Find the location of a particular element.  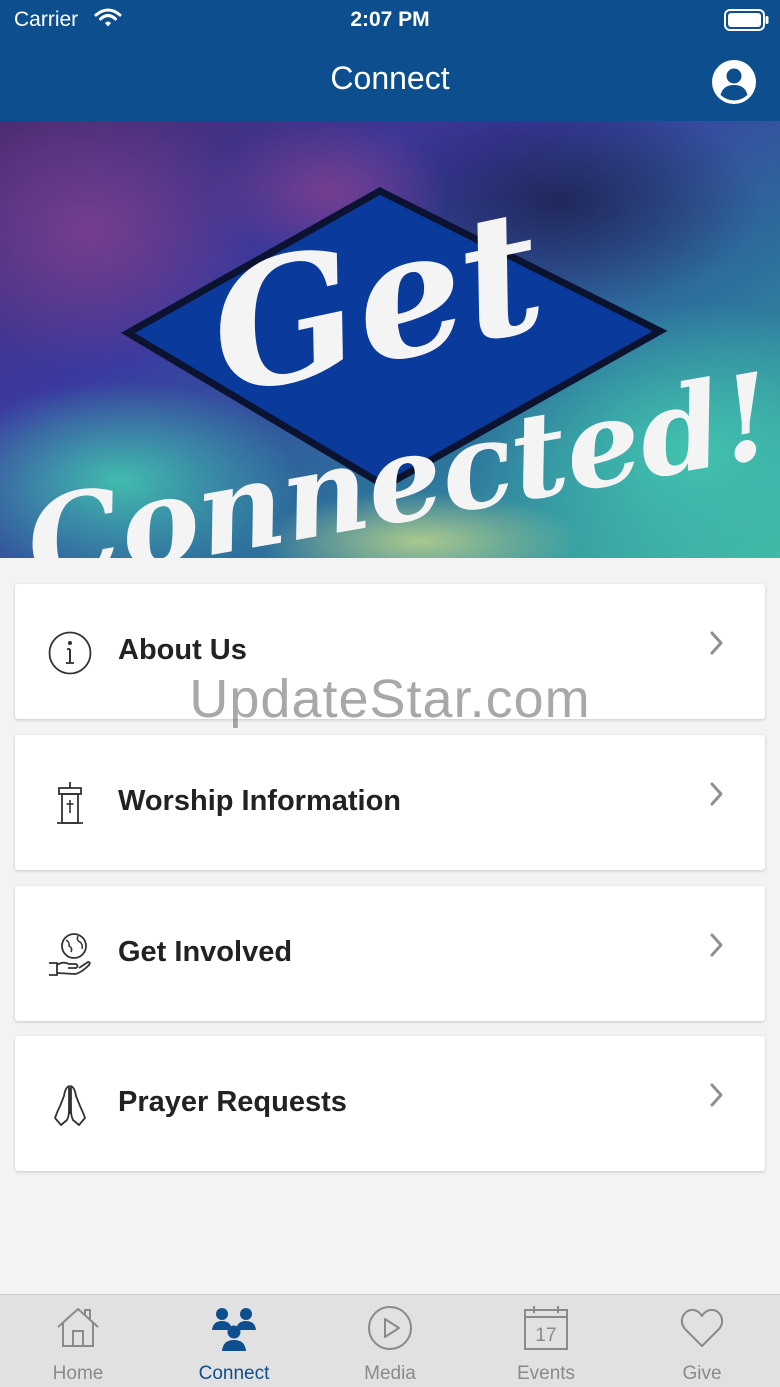

menu-item-label: Prayer Requests is located at coordinates (232, 1102).